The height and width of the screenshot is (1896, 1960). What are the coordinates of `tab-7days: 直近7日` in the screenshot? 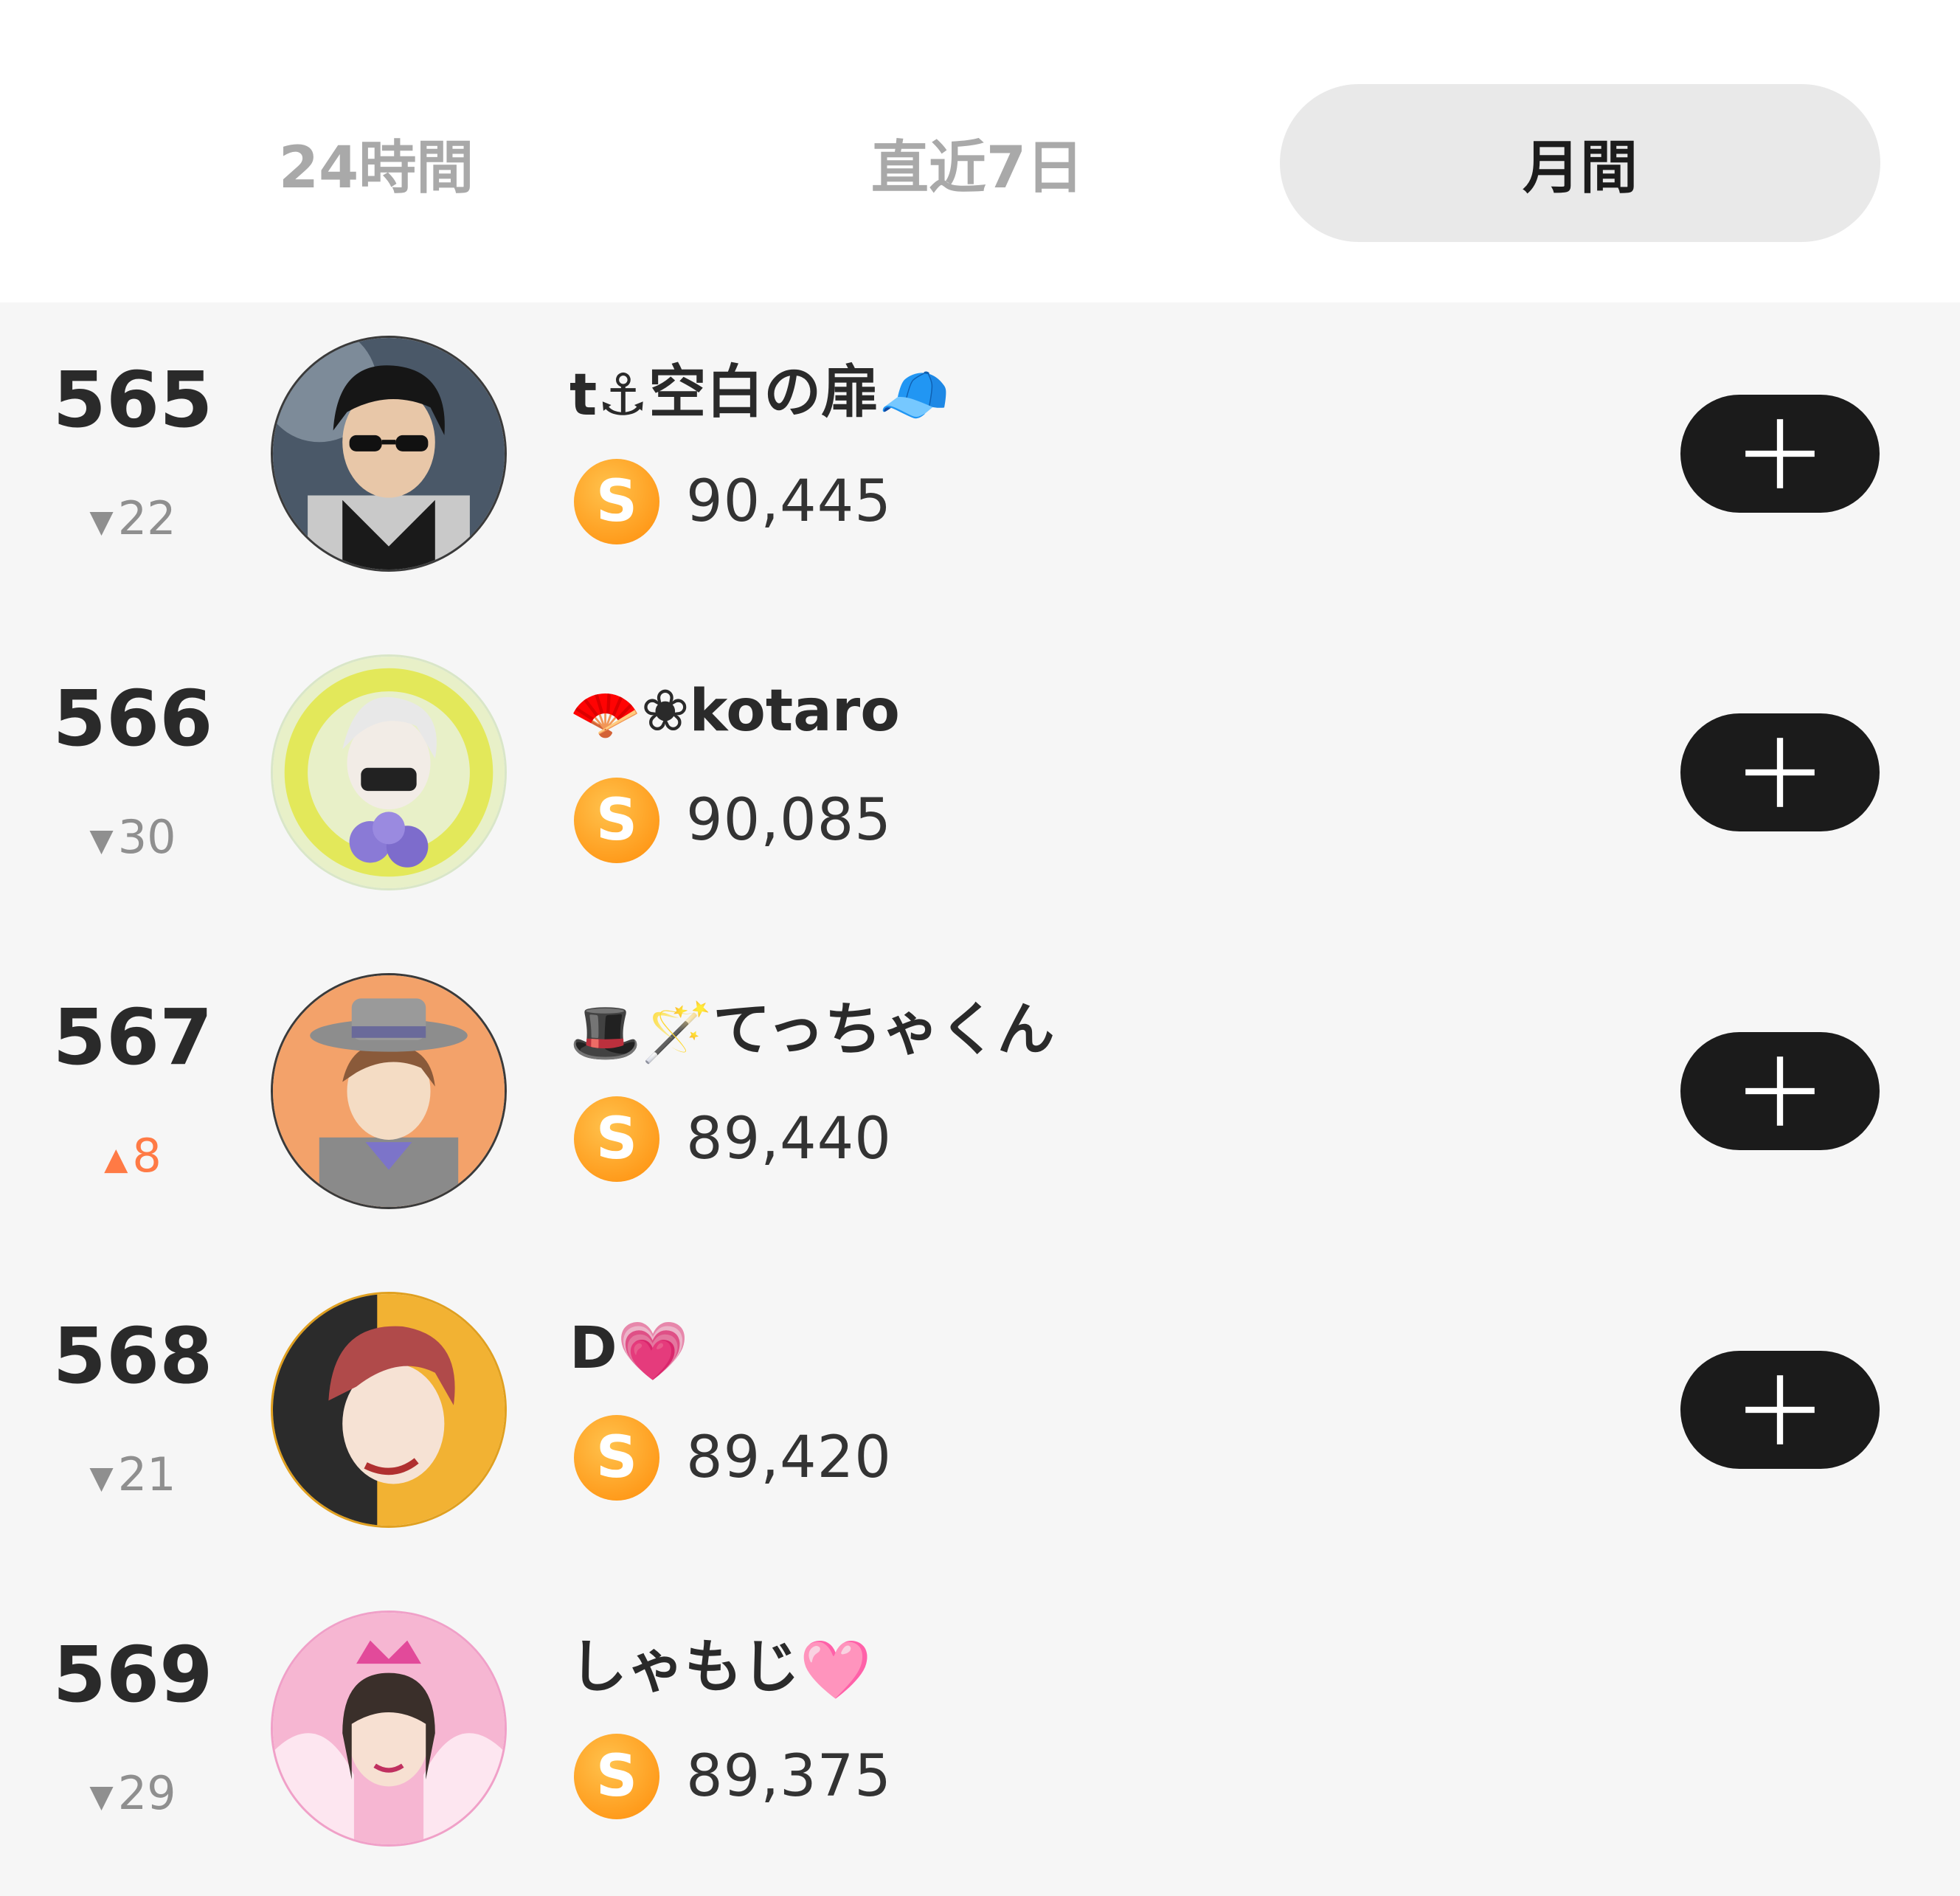 It's located at (978, 163).